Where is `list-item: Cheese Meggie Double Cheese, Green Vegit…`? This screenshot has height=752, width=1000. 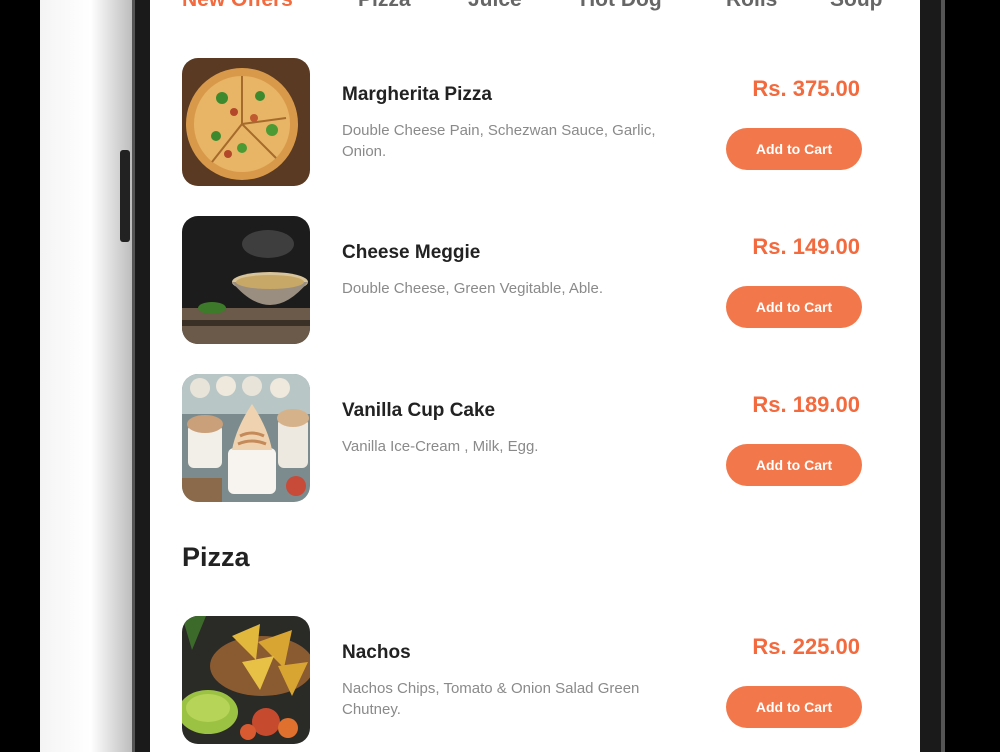
list-item: Cheese Meggie Double Cheese, Green Vegit… is located at coordinates (532, 282).